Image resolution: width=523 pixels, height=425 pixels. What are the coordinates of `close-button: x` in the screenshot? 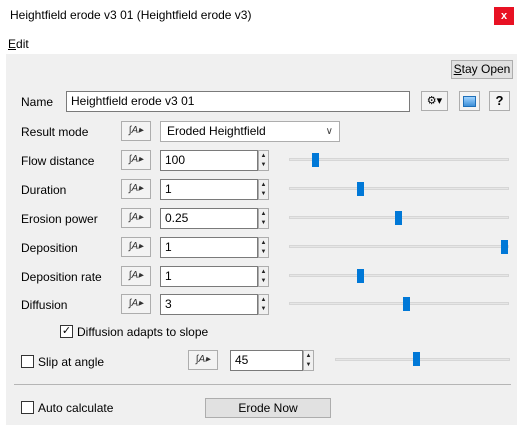 It's located at (504, 16).